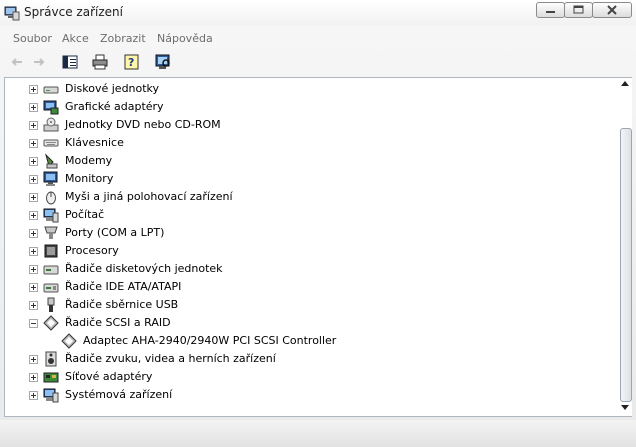 The image size is (636, 447). I want to click on menu-bar: Soubor Akce Zobrazit Nápověda, so click(318, 39).